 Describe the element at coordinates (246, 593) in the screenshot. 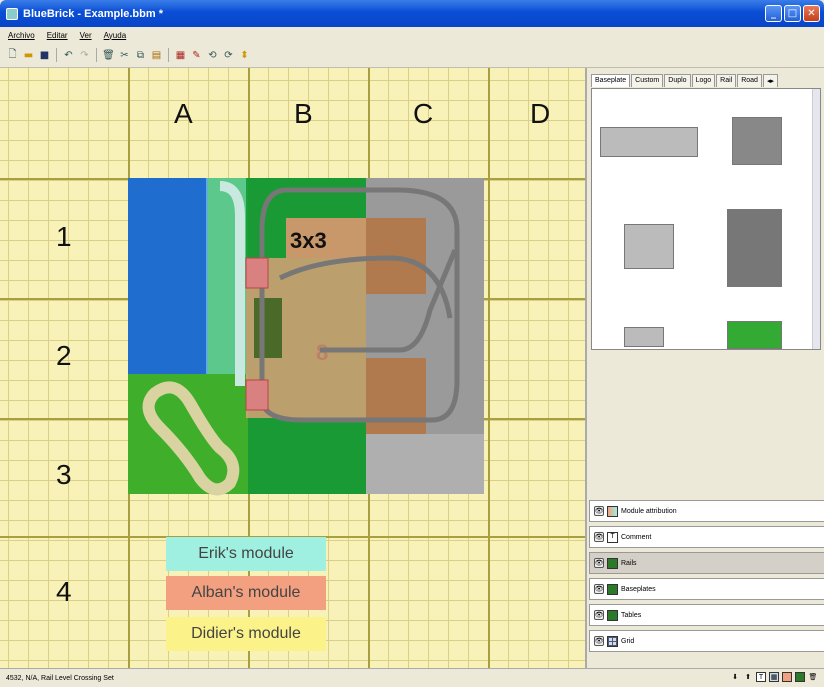

I see `legend-alban: Alban's module` at that location.